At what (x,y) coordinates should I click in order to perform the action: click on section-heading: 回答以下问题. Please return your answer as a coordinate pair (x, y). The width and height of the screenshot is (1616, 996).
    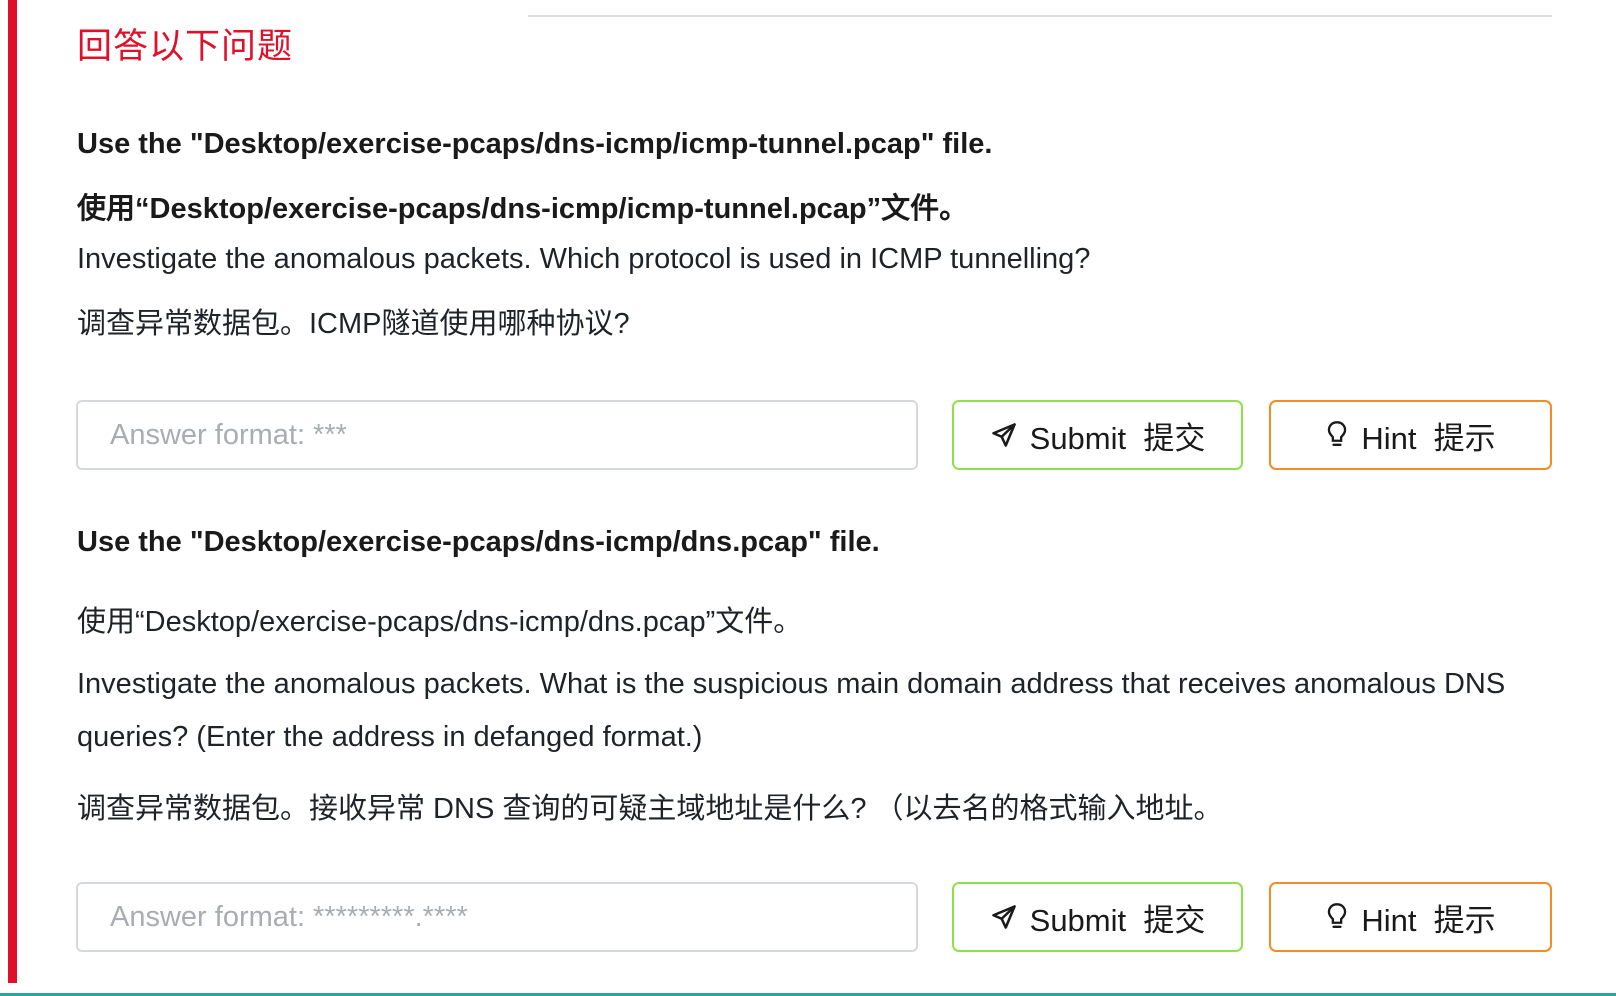
    Looking at the image, I should click on (185, 46).